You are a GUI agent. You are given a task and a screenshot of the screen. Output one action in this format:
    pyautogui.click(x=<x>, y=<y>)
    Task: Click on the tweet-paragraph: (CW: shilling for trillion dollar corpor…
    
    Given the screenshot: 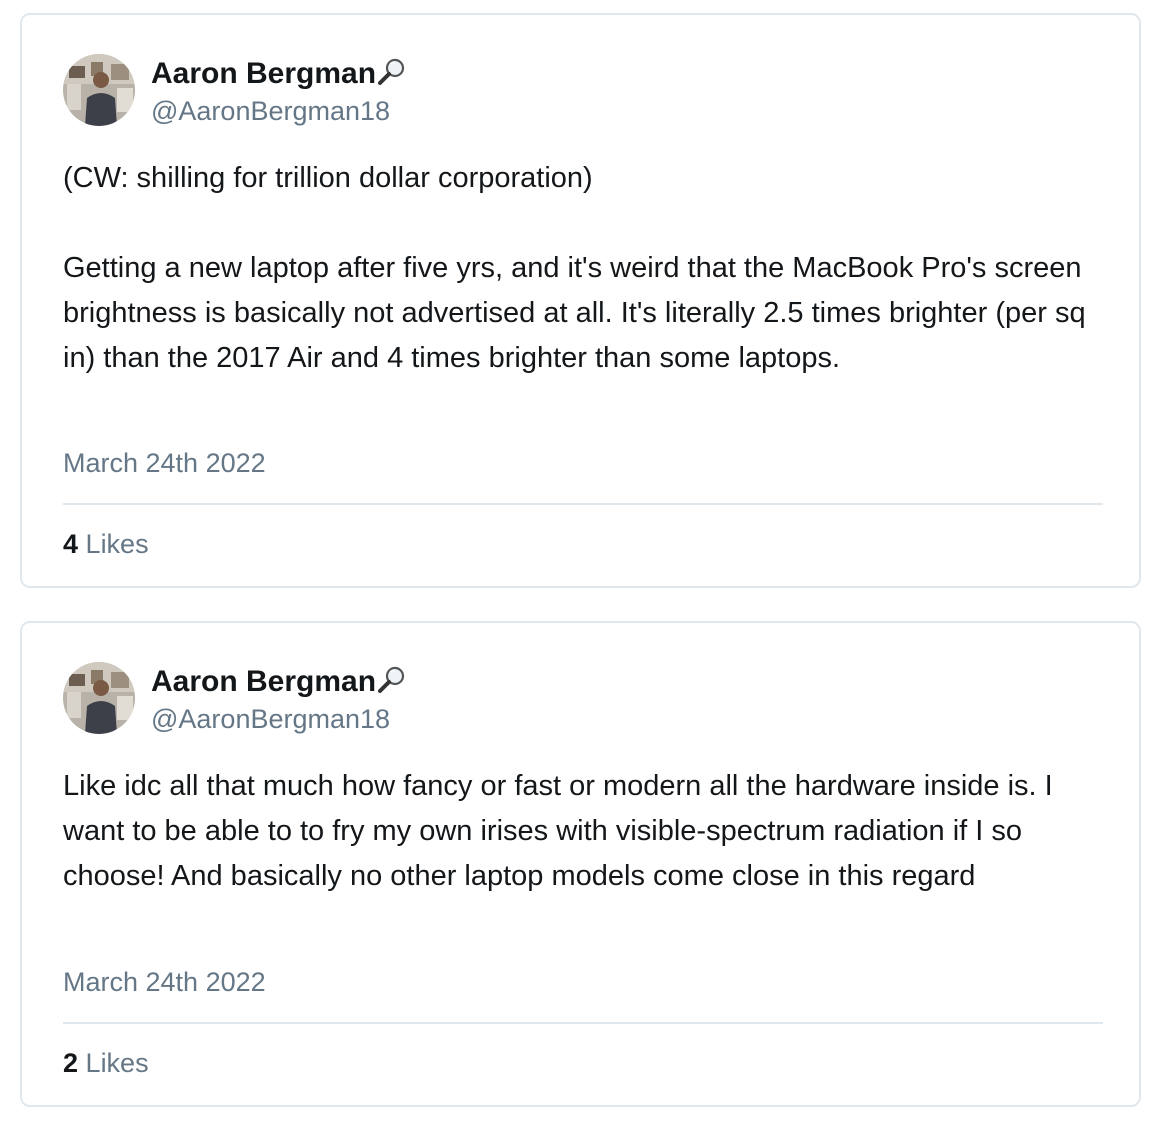 What is the action you would take?
    pyautogui.click(x=328, y=178)
    